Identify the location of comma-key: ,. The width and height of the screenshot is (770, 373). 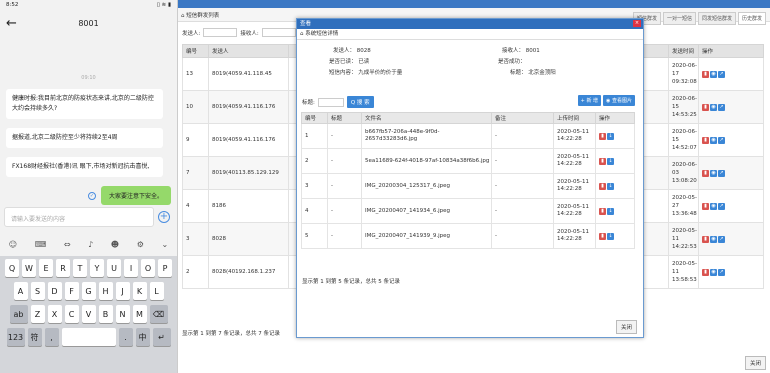
(51, 337).